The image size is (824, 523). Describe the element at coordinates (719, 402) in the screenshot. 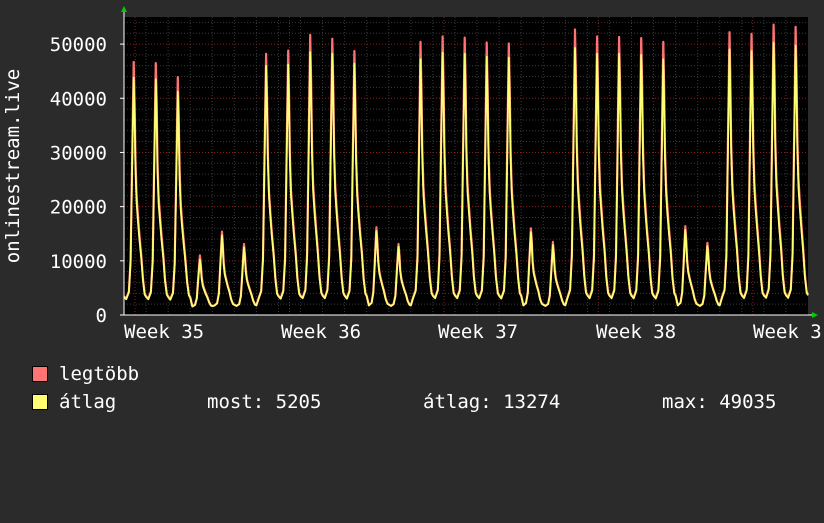

I see `stat-maximum: max: 49035` at that location.